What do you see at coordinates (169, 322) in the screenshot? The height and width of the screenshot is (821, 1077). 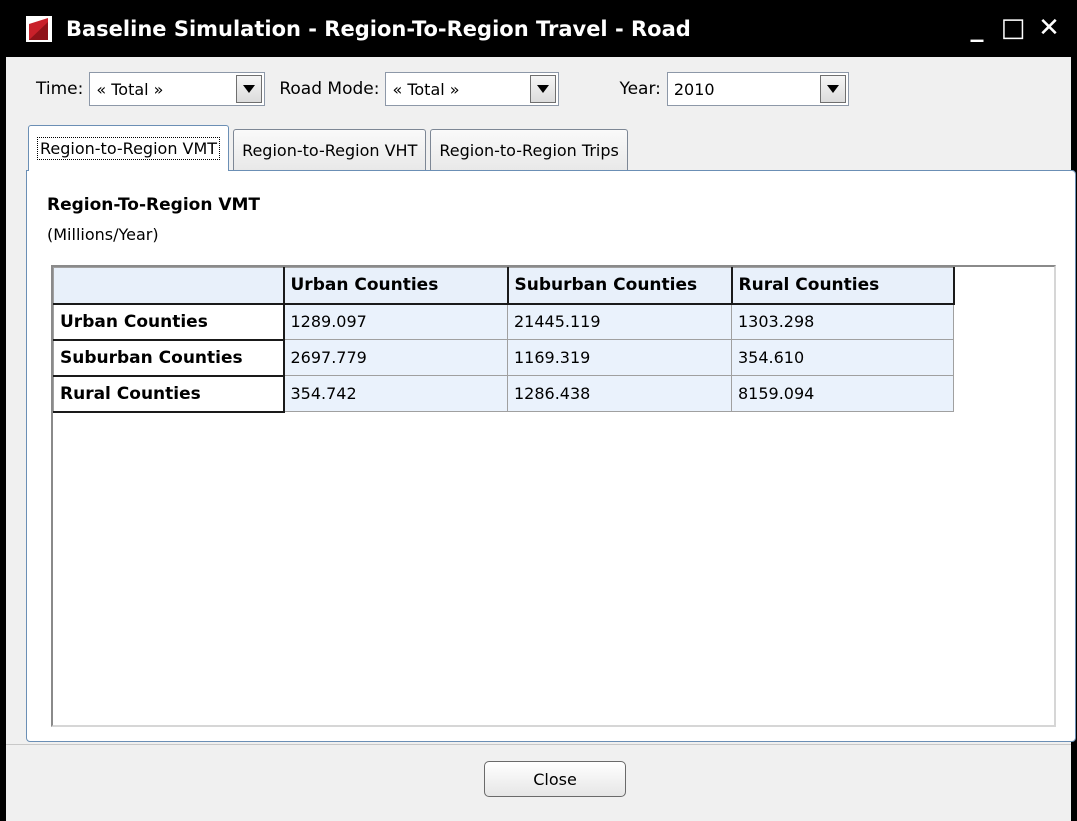 I see `row-header: Urban Counties` at bounding box center [169, 322].